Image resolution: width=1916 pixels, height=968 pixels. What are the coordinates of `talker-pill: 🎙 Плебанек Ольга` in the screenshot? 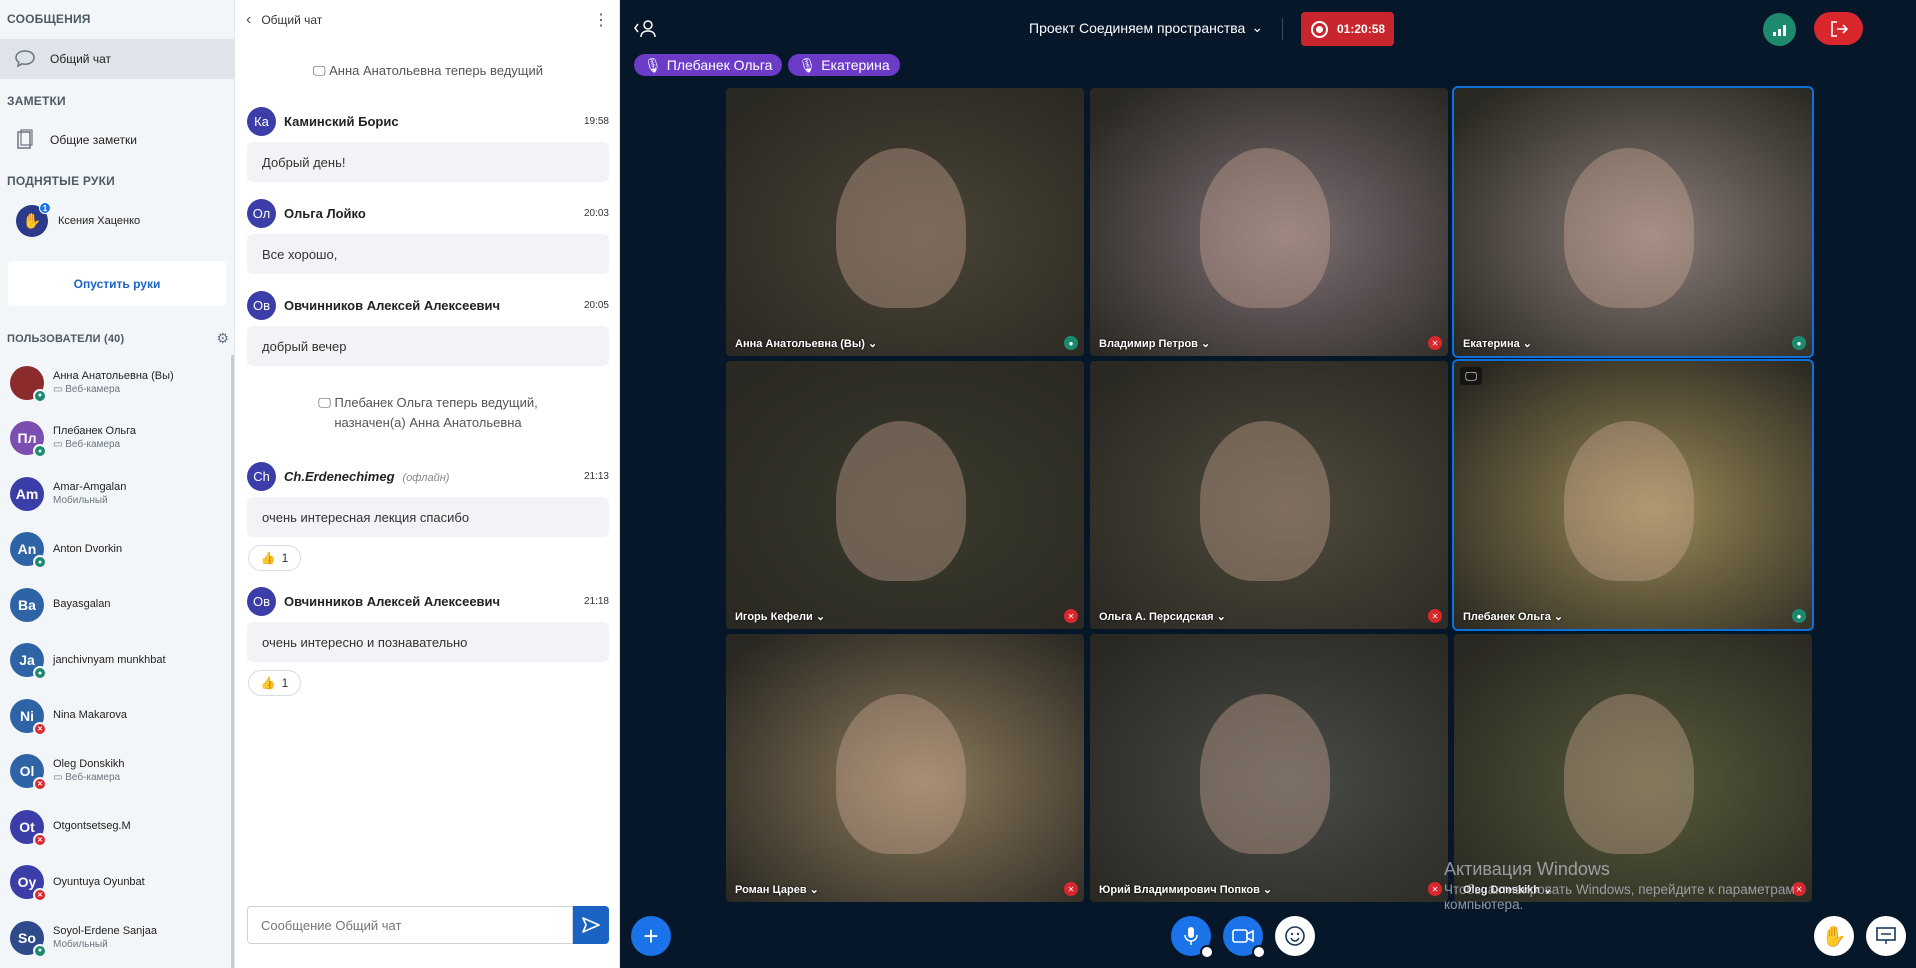 It's located at (708, 65).